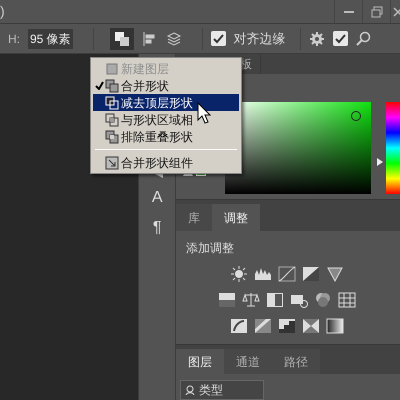 This screenshot has width=400, height=400. Describe the element at coordinates (157, 198) in the screenshot. I see `panel-tool-button: A` at that location.